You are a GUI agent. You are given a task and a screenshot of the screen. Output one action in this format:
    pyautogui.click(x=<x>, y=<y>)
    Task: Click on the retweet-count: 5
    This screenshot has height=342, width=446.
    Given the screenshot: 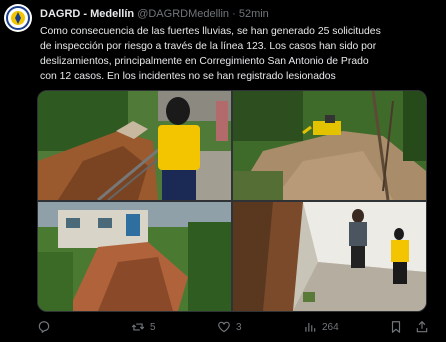 What is the action you would take?
    pyautogui.click(x=153, y=327)
    